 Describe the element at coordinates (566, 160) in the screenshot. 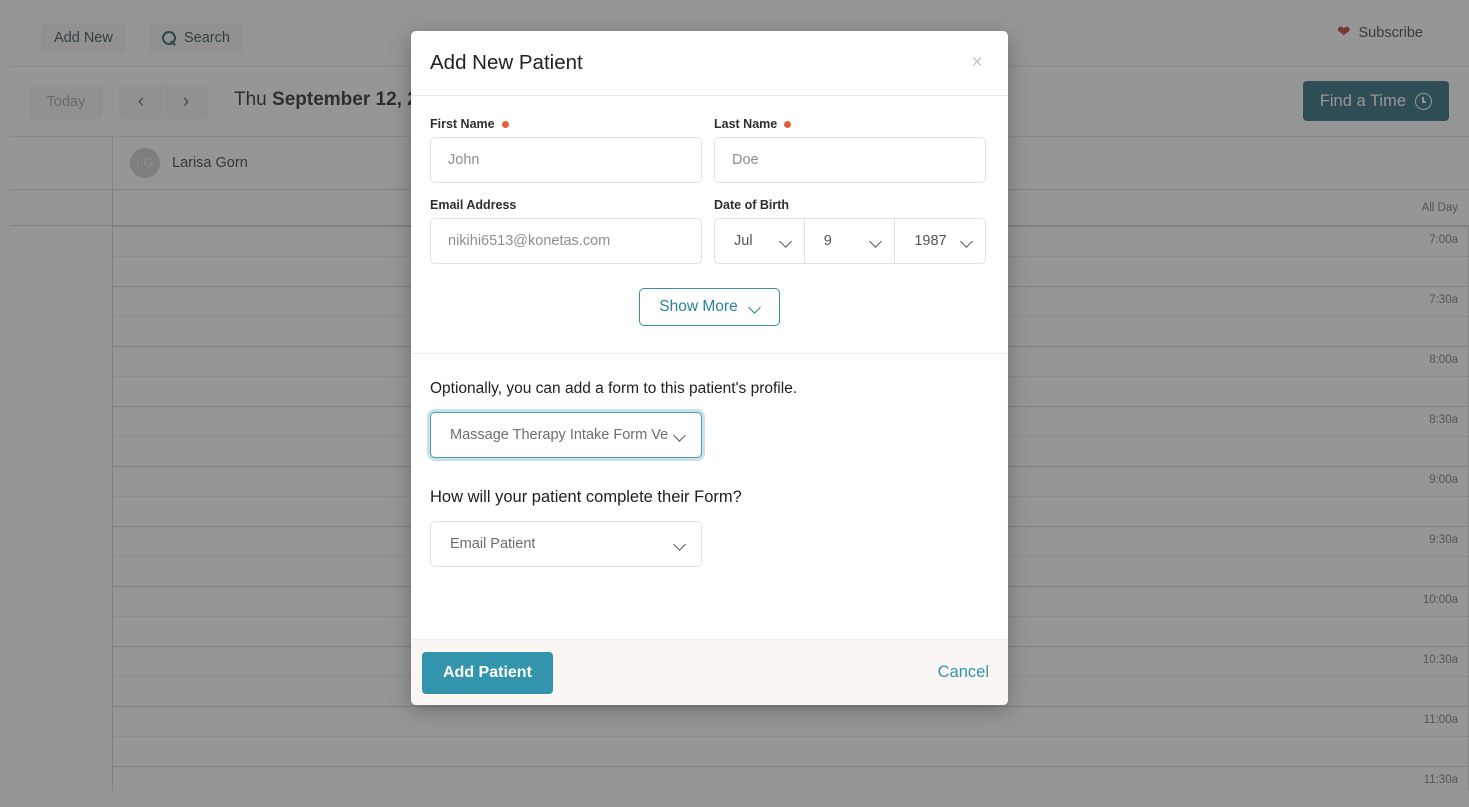

I see `first-name-input: John` at that location.